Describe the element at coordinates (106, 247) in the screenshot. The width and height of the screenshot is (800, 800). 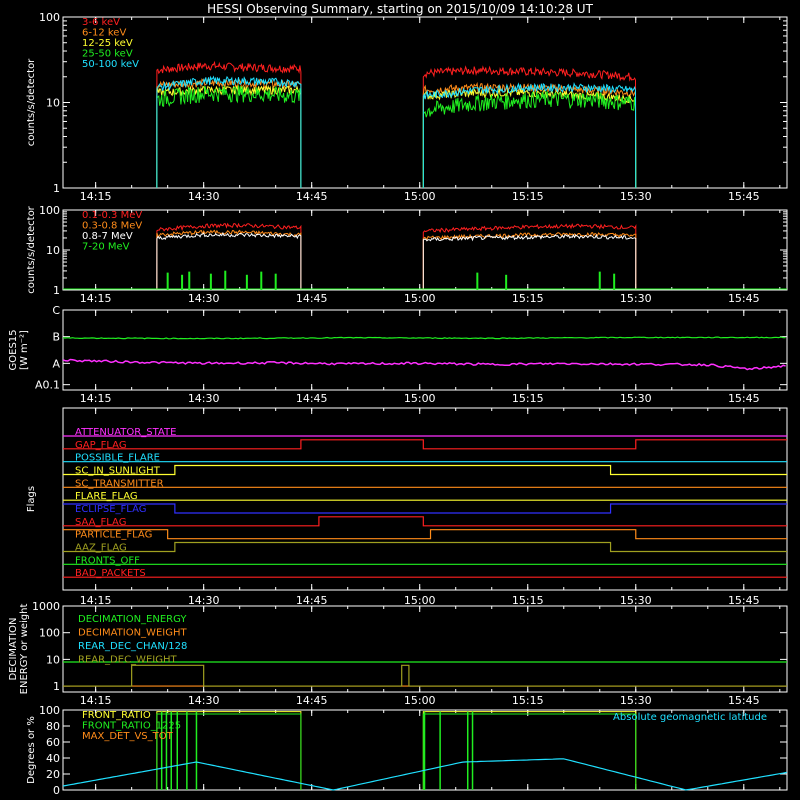
I see `high-energy-legend-3: 7-20 MeV` at that location.